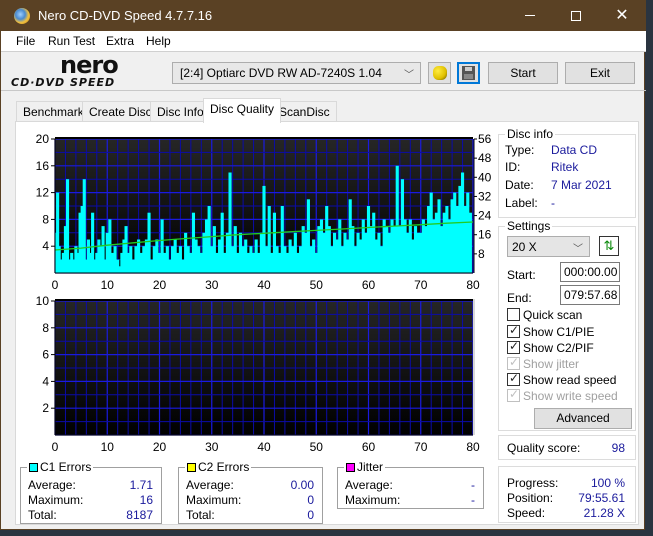  I want to click on show-c1-pie-checkbox: Show C1/PIE, so click(551, 331).